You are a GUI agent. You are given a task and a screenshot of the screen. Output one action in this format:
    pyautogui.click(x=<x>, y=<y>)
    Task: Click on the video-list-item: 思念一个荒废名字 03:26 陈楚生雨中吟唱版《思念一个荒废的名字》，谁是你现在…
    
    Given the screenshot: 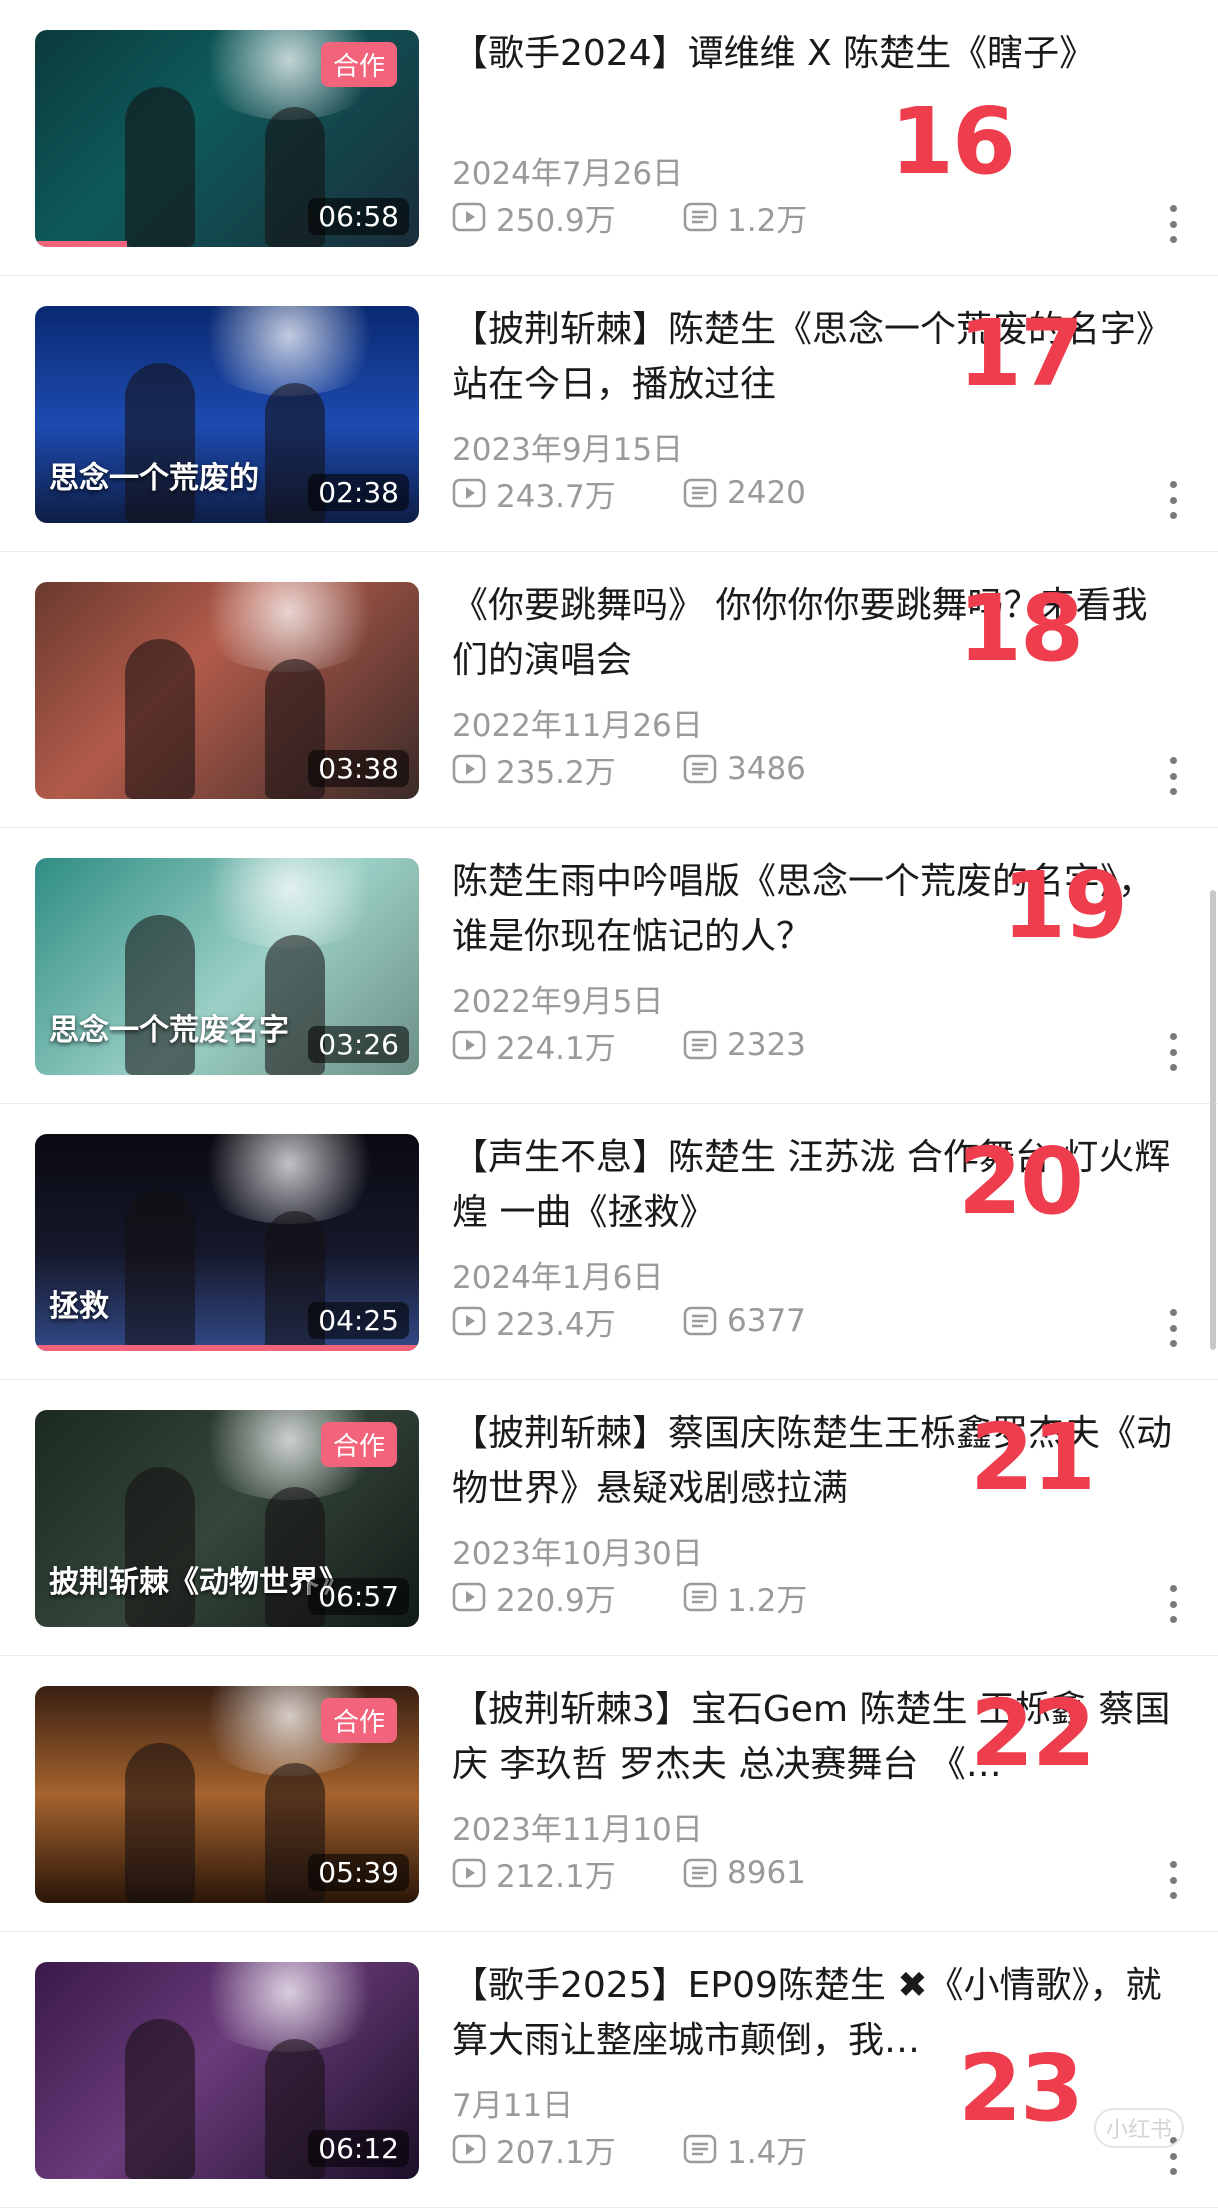 What is the action you would take?
    pyautogui.click(x=609, y=966)
    